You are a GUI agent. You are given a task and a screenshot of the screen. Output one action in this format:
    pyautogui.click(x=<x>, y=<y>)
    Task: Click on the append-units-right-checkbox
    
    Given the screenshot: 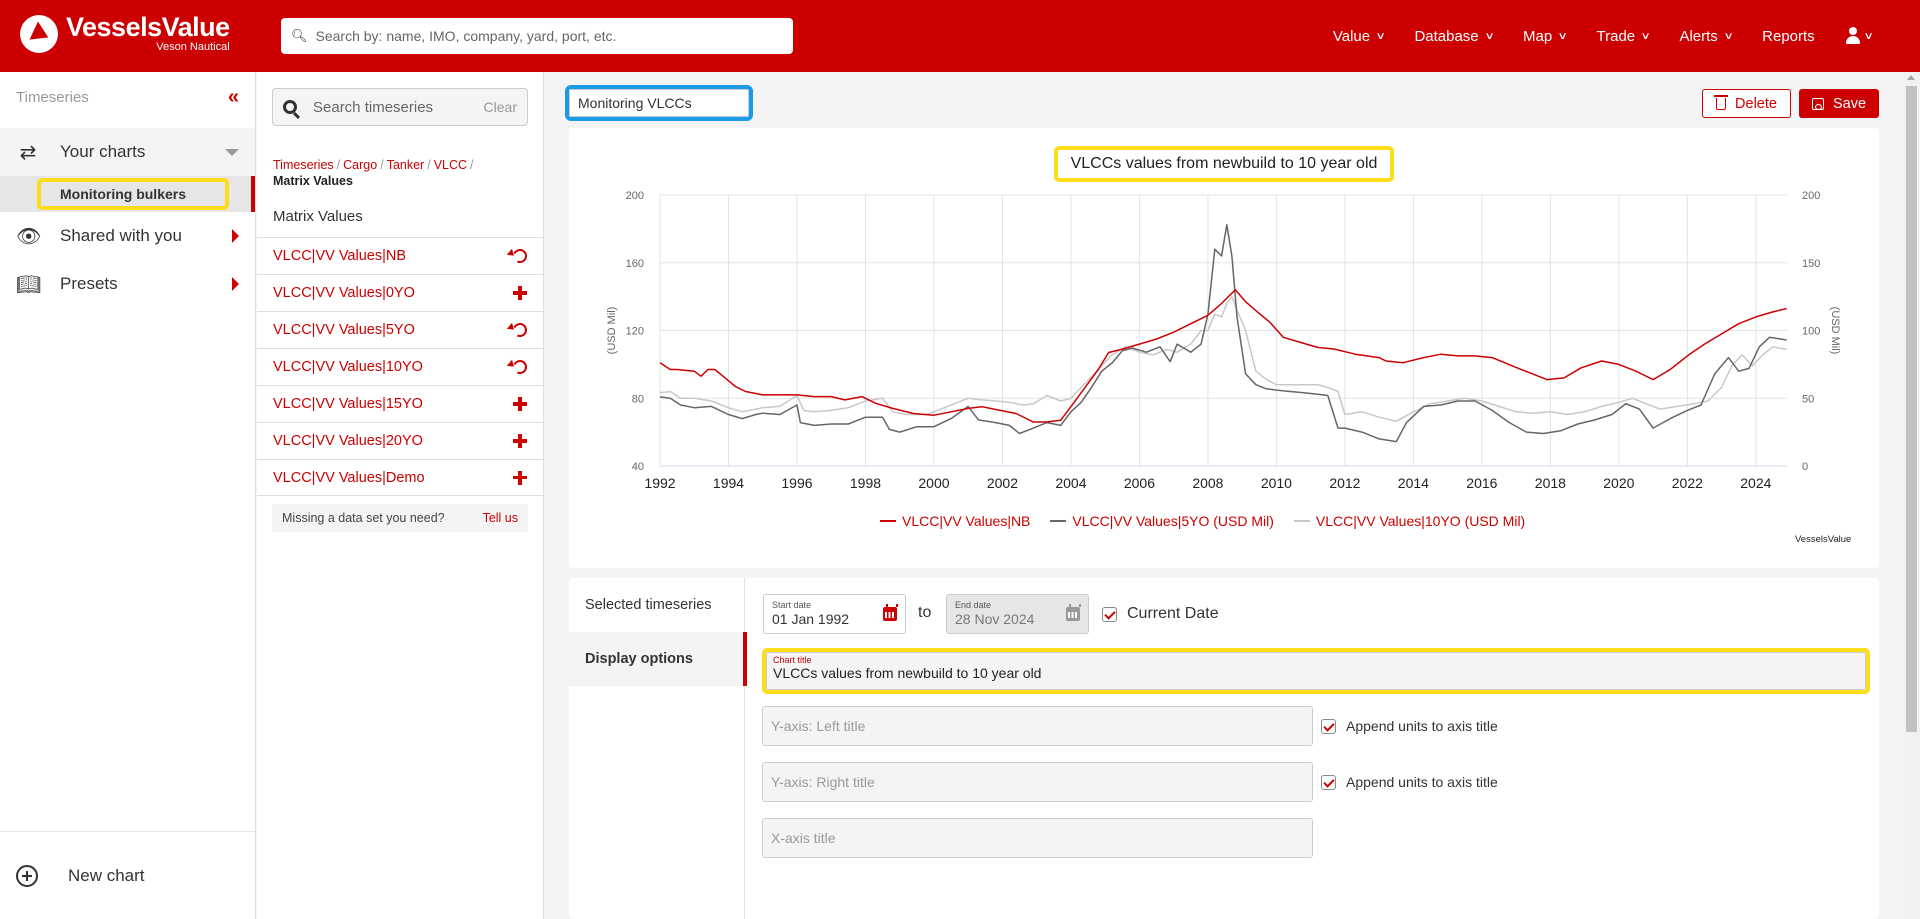 What is the action you would take?
    pyautogui.click(x=1328, y=782)
    